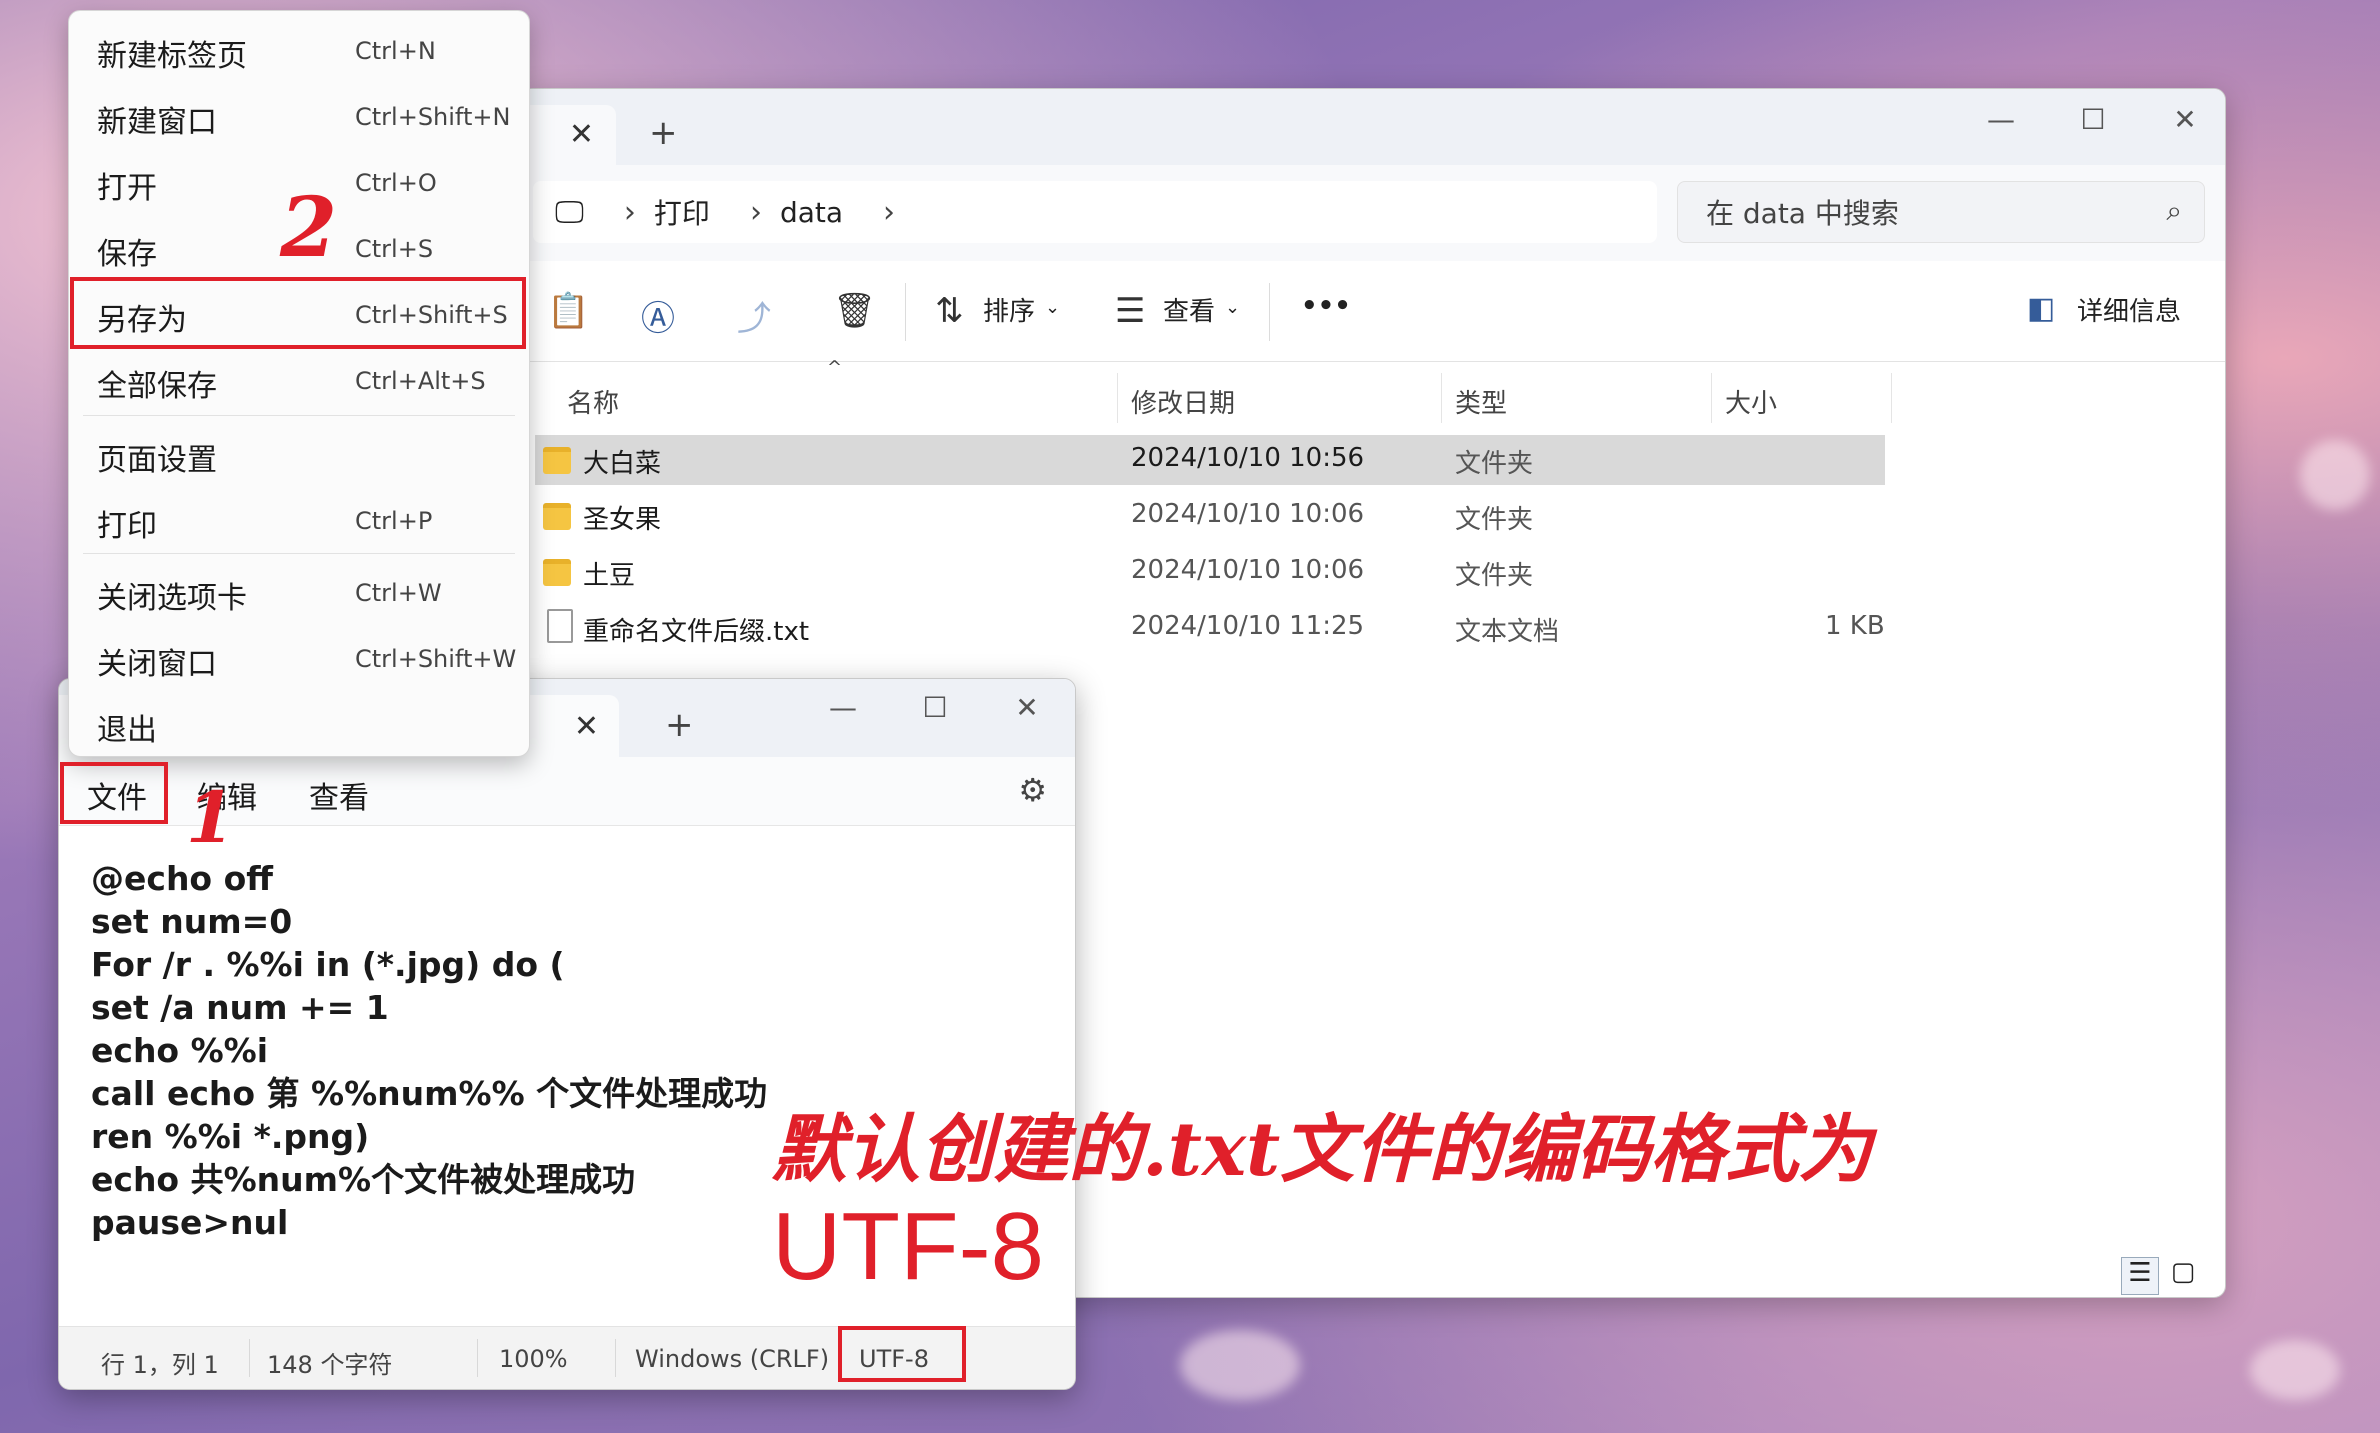  Describe the element at coordinates (1095, 212) in the screenshot. I see `address-bar: 🖵 › 打印 › data ›` at that location.